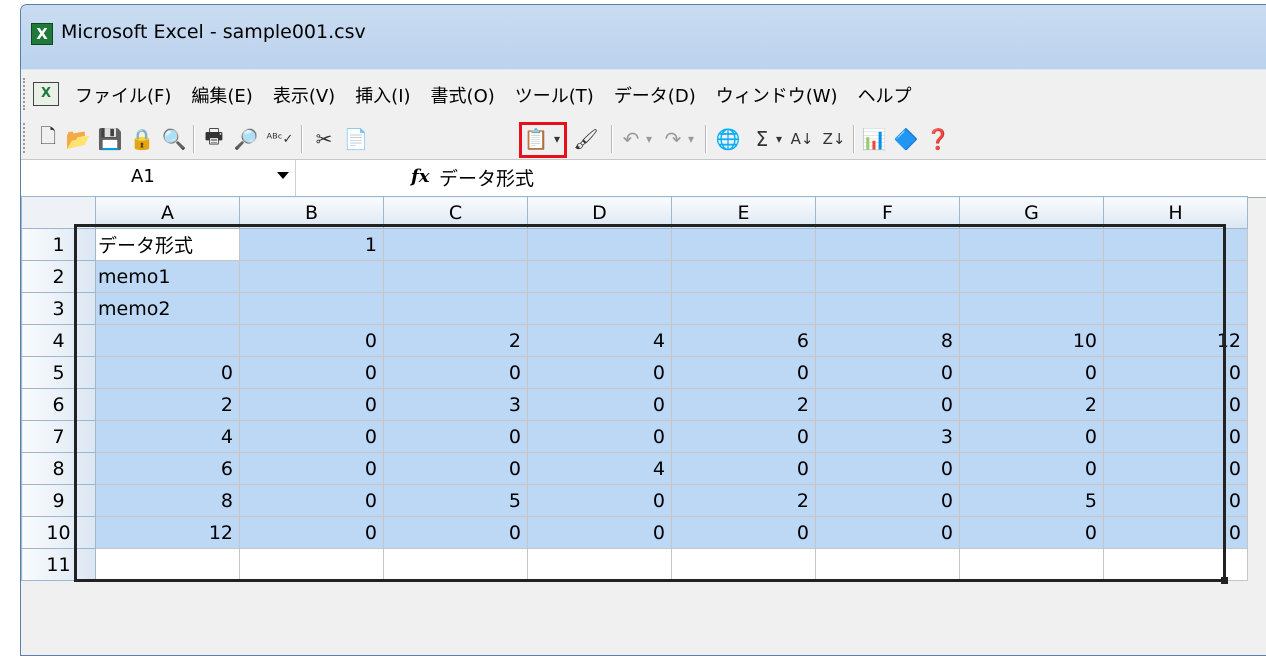 The image size is (1266, 656). What do you see at coordinates (48, 138) in the screenshot?
I see `new-icon: 🗋` at bounding box center [48, 138].